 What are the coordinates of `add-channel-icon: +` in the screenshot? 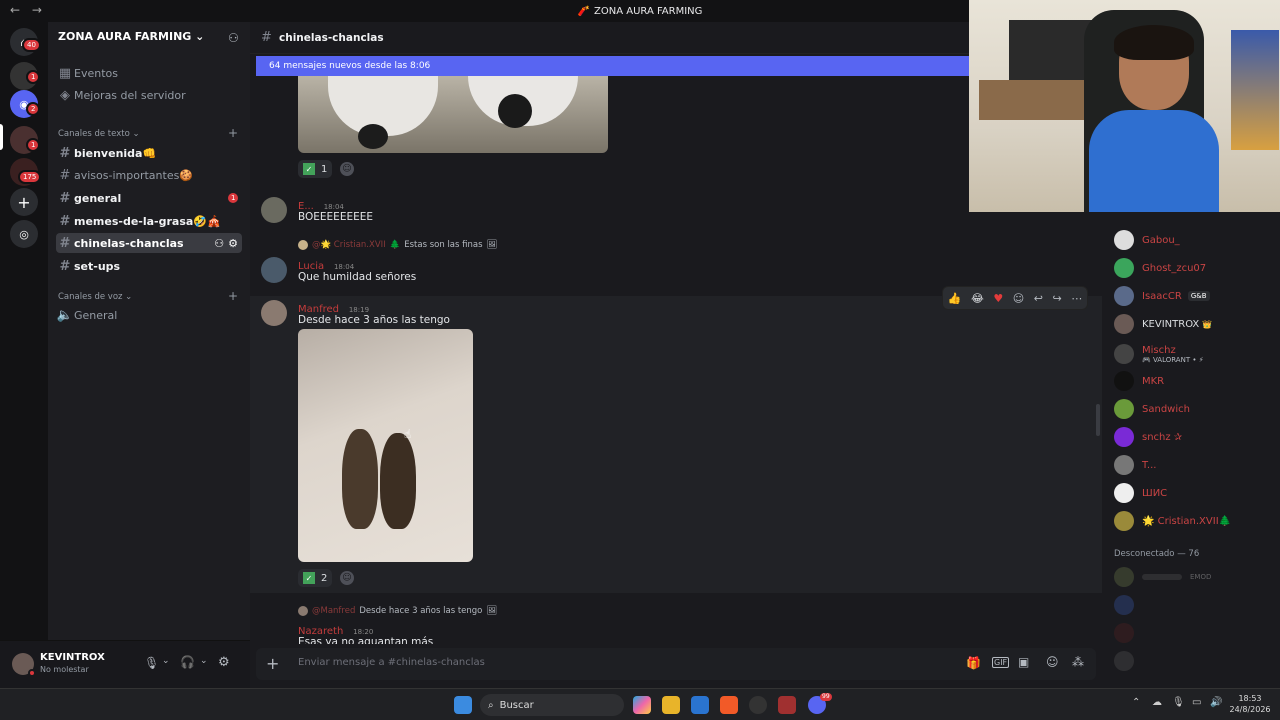 It's located at (233, 133).